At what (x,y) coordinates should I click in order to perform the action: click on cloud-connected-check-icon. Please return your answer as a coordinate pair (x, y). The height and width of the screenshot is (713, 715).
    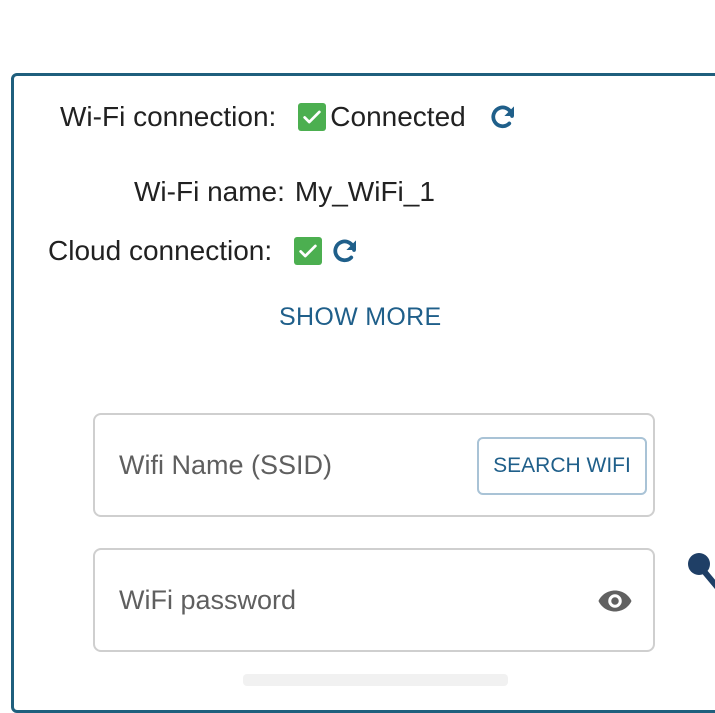
    Looking at the image, I should click on (308, 251).